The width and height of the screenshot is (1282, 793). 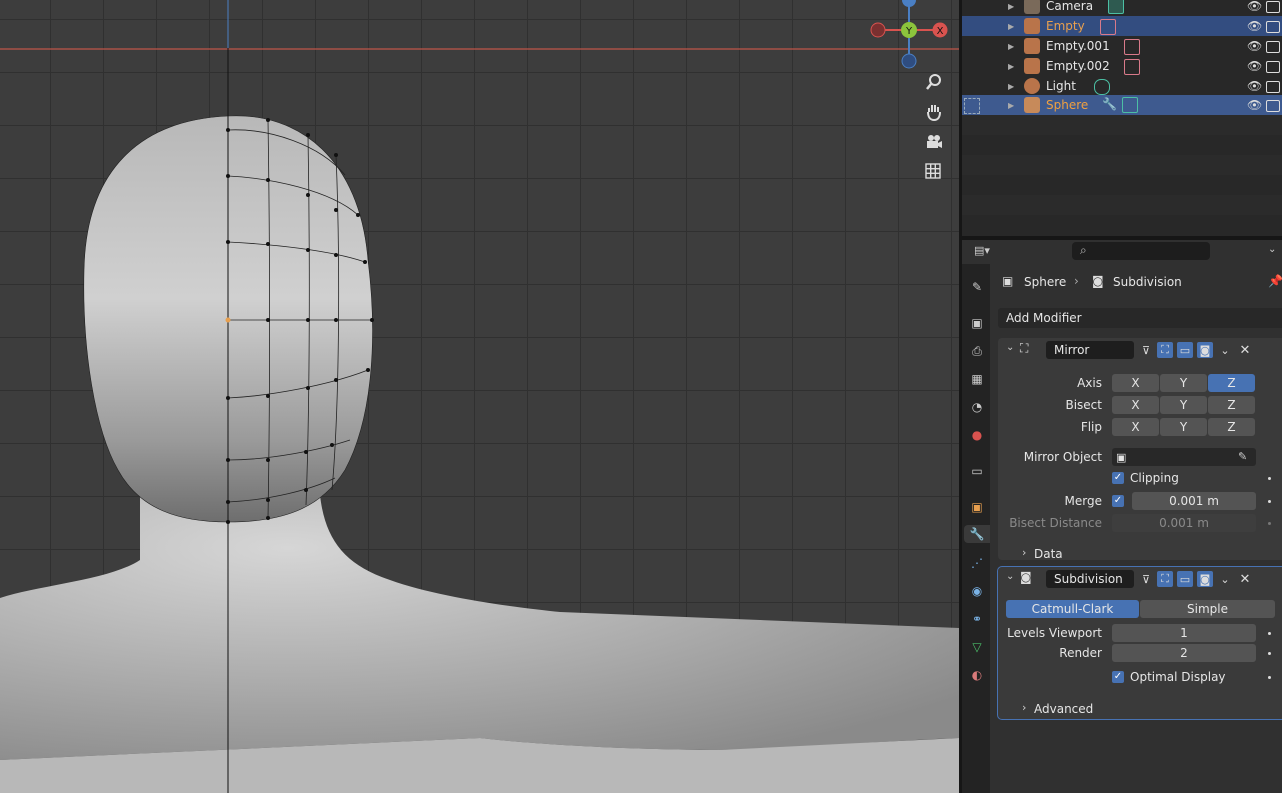 I want to click on pin-icon: 📌, so click(x=1275, y=281).